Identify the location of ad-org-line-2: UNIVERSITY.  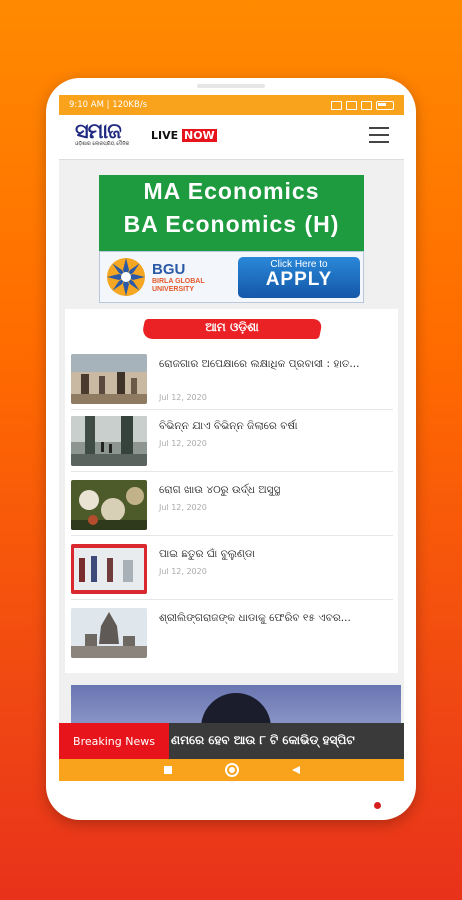
(173, 289).